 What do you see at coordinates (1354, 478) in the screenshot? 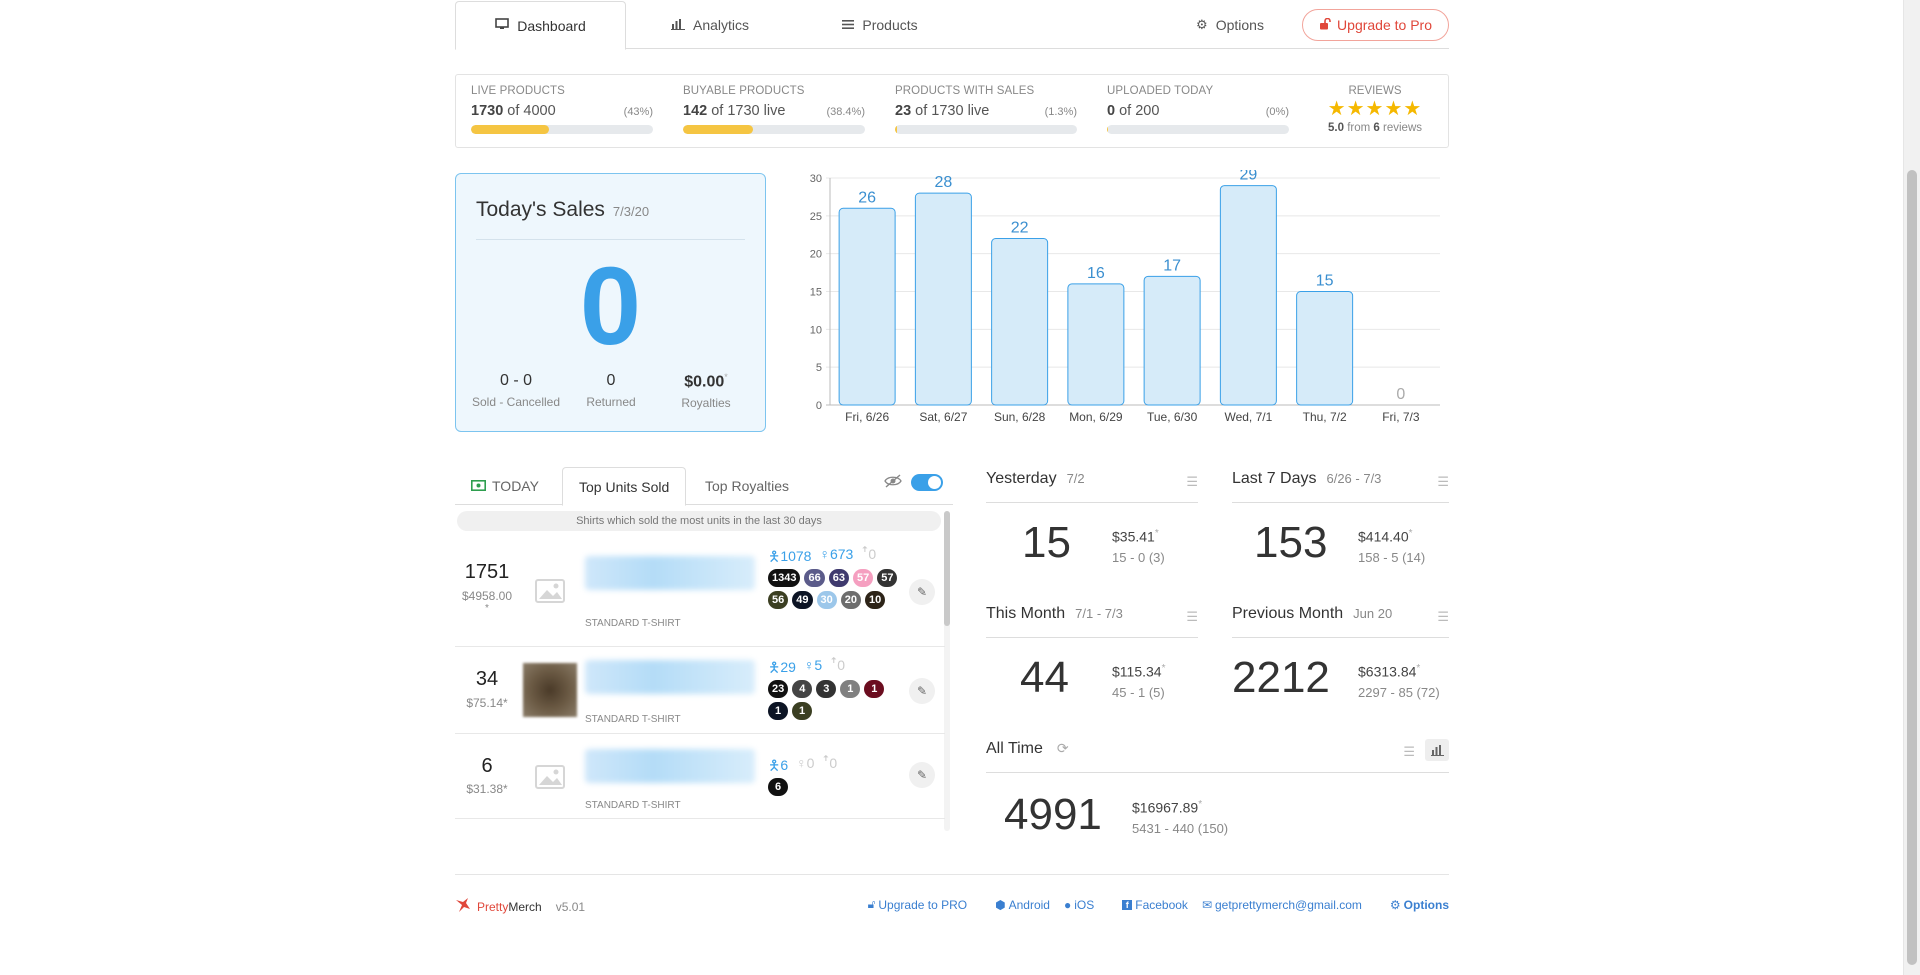
I see `summary-date: 6/26 - 7/3` at bounding box center [1354, 478].